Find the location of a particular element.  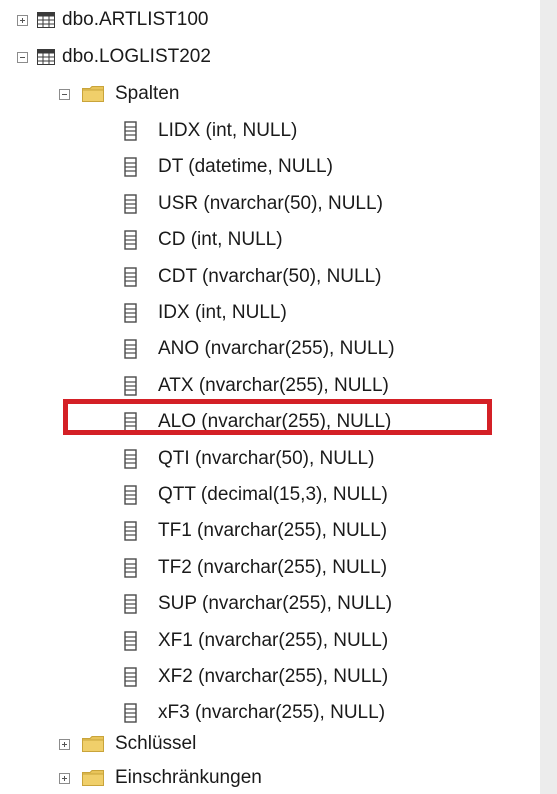

tree-node-column: QTI (nvarchar(50), NULL) is located at coordinates (270, 459).